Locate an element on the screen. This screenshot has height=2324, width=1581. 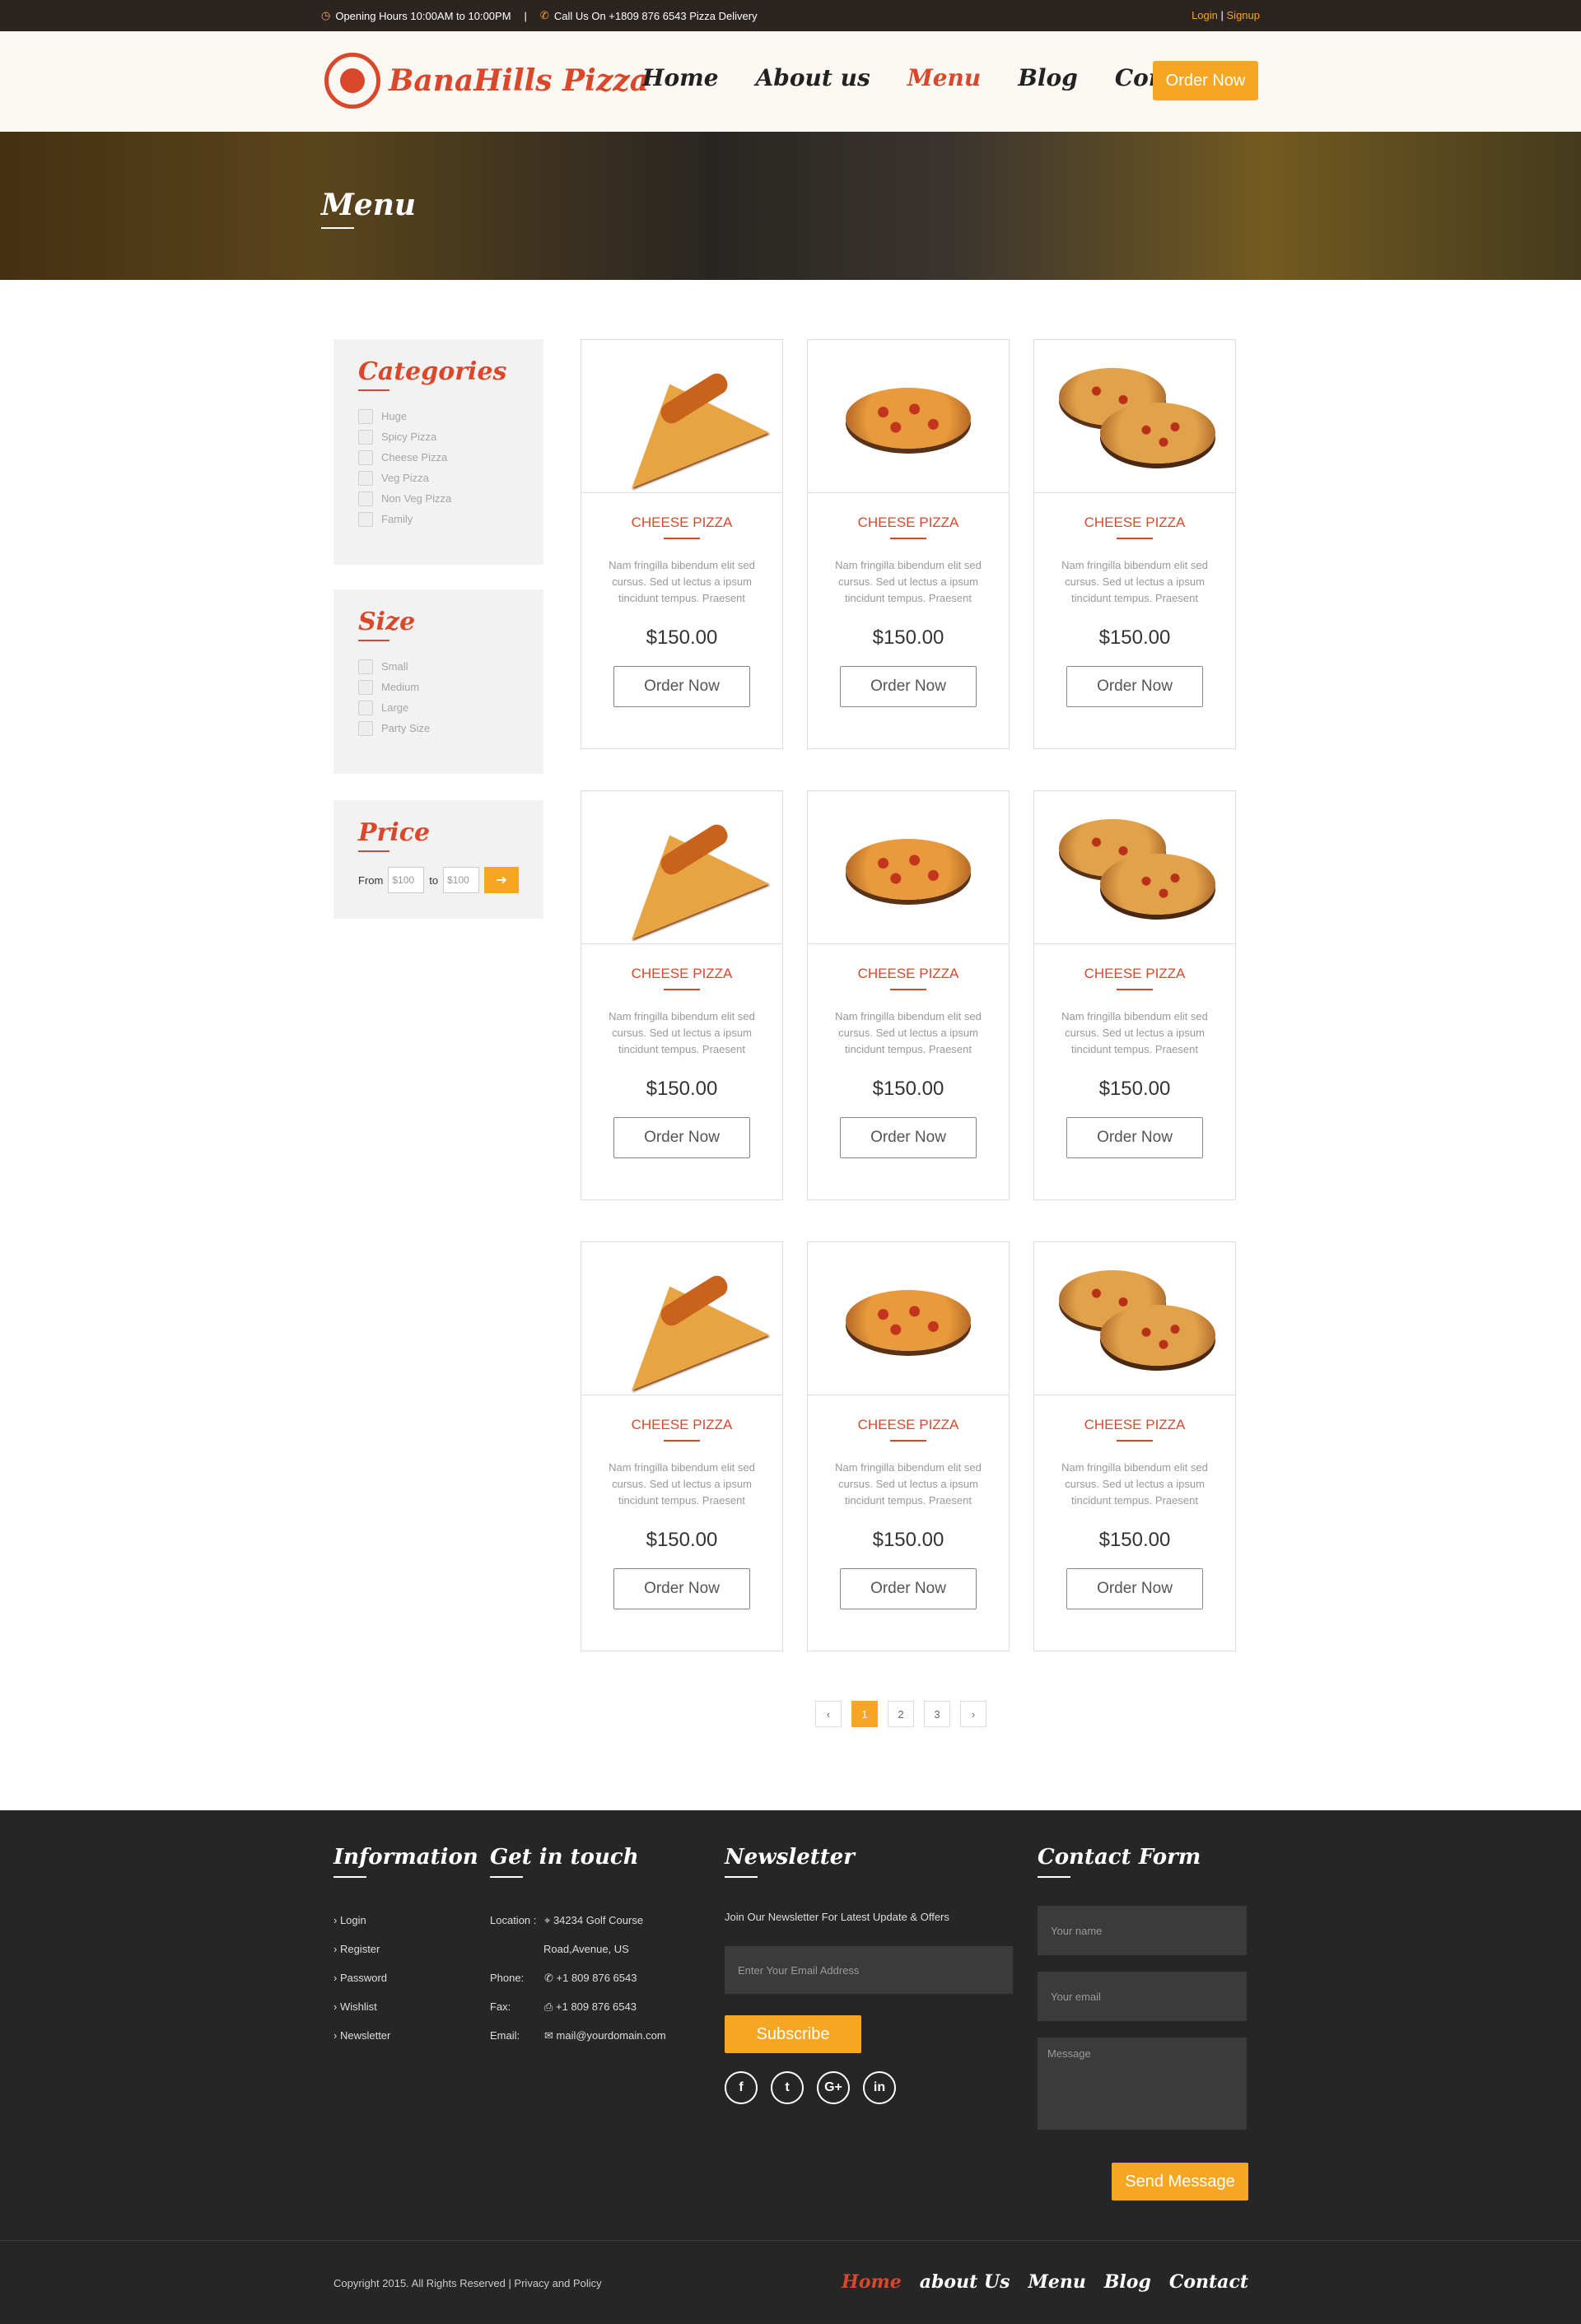
footer-nav-about: about Us is located at coordinates (965, 2282).